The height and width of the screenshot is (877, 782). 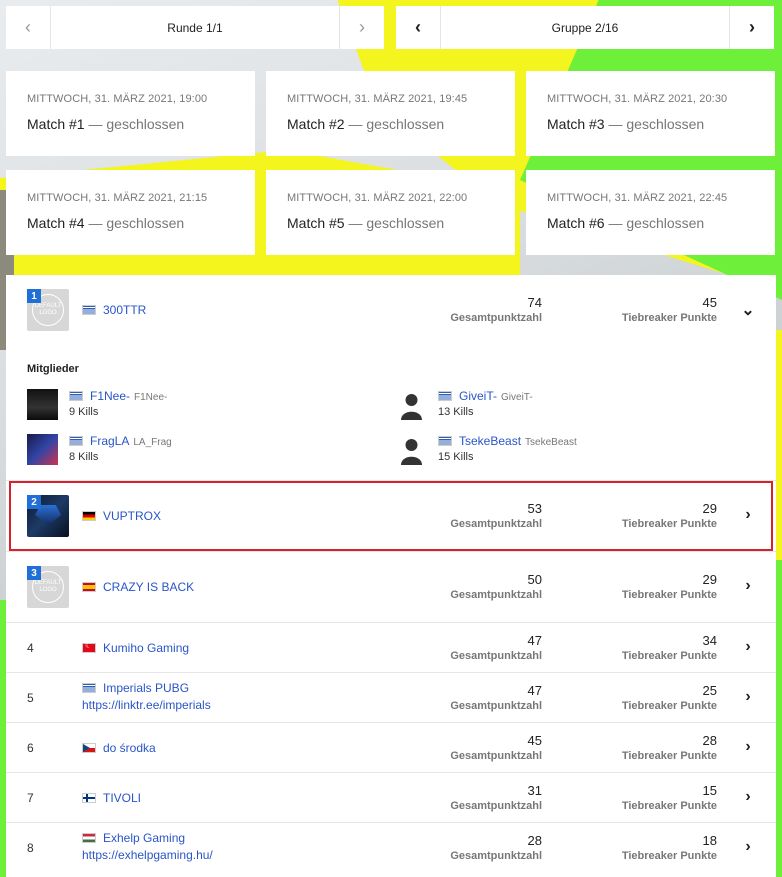 What do you see at coordinates (418, 27) in the screenshot?
I see `prev-group-button: ‹` at bounding box center [418, 27].